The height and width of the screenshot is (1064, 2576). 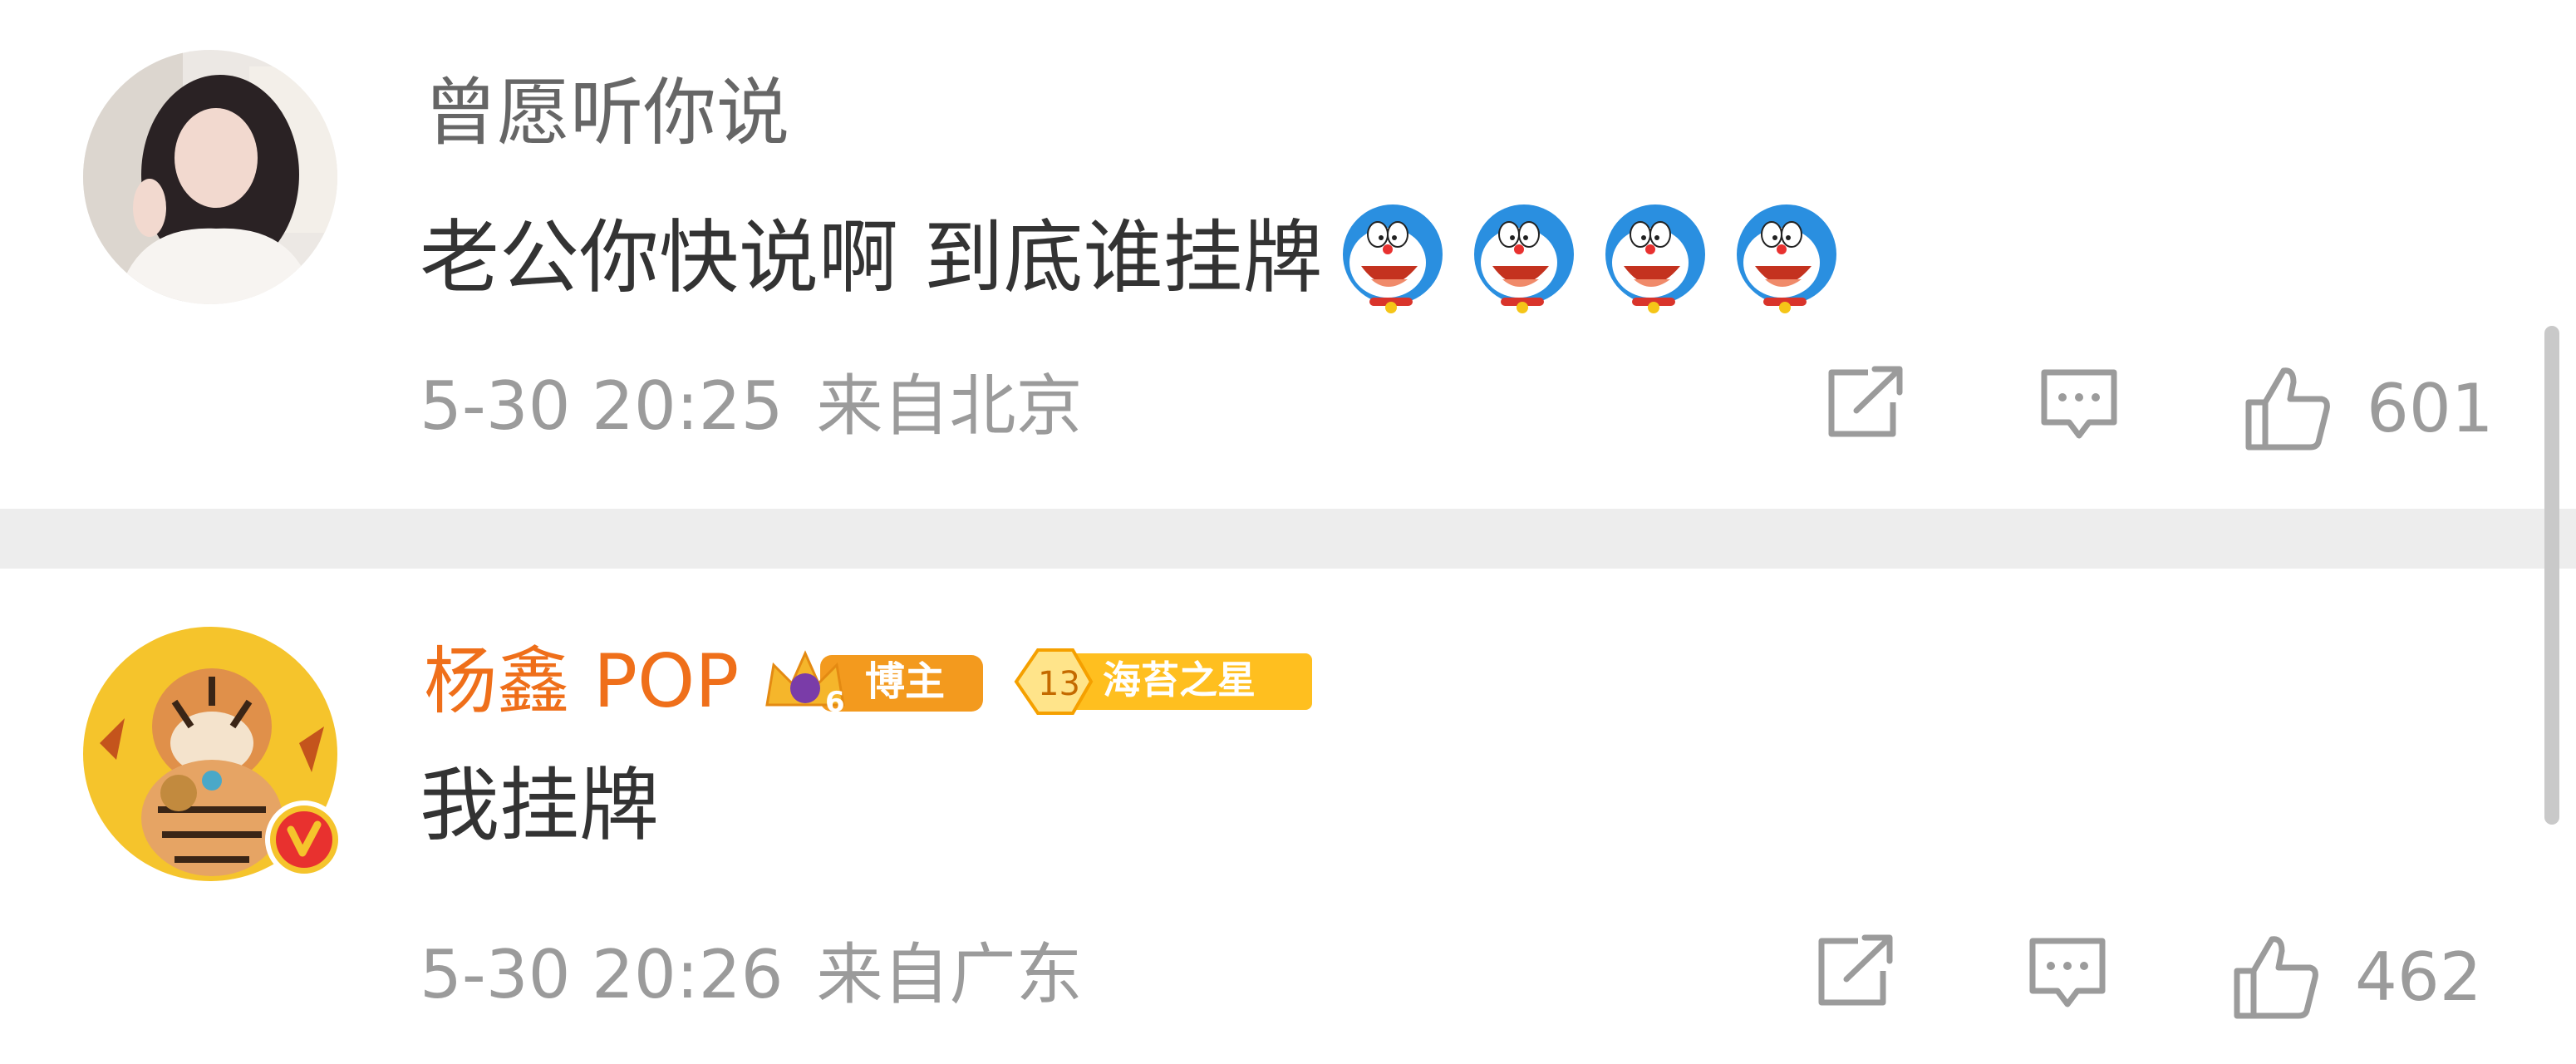 What do you see at coordinates (949, 974) in the screenshot?
I see `location: 来自广东` at bounding box center [949, 974].